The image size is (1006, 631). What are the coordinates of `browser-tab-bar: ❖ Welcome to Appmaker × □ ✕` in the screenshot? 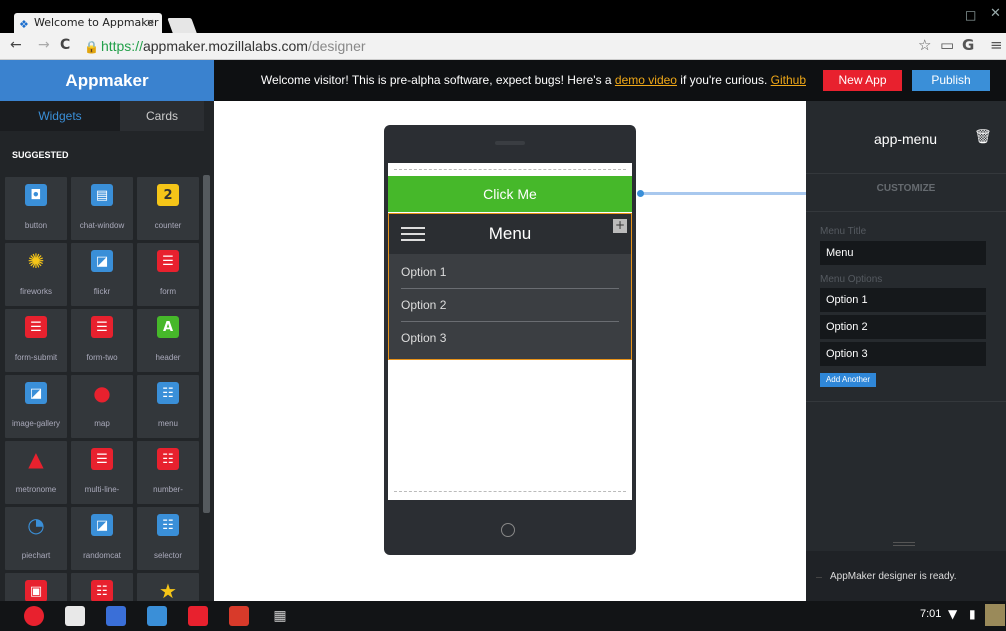 It's located at (503, 16).